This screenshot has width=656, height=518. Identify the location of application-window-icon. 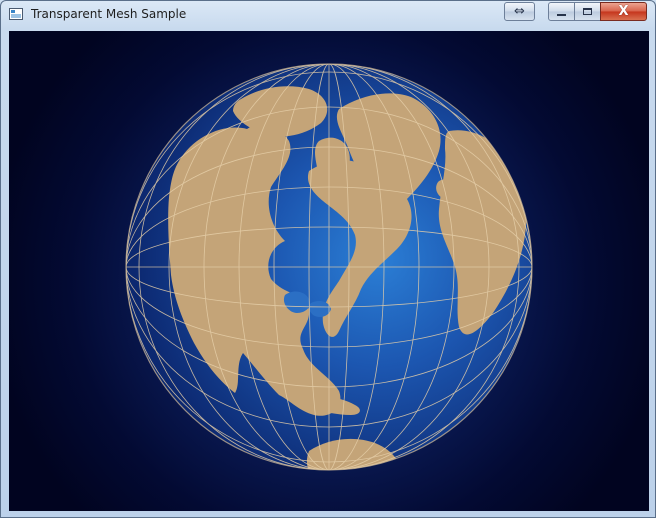
(16, 14).